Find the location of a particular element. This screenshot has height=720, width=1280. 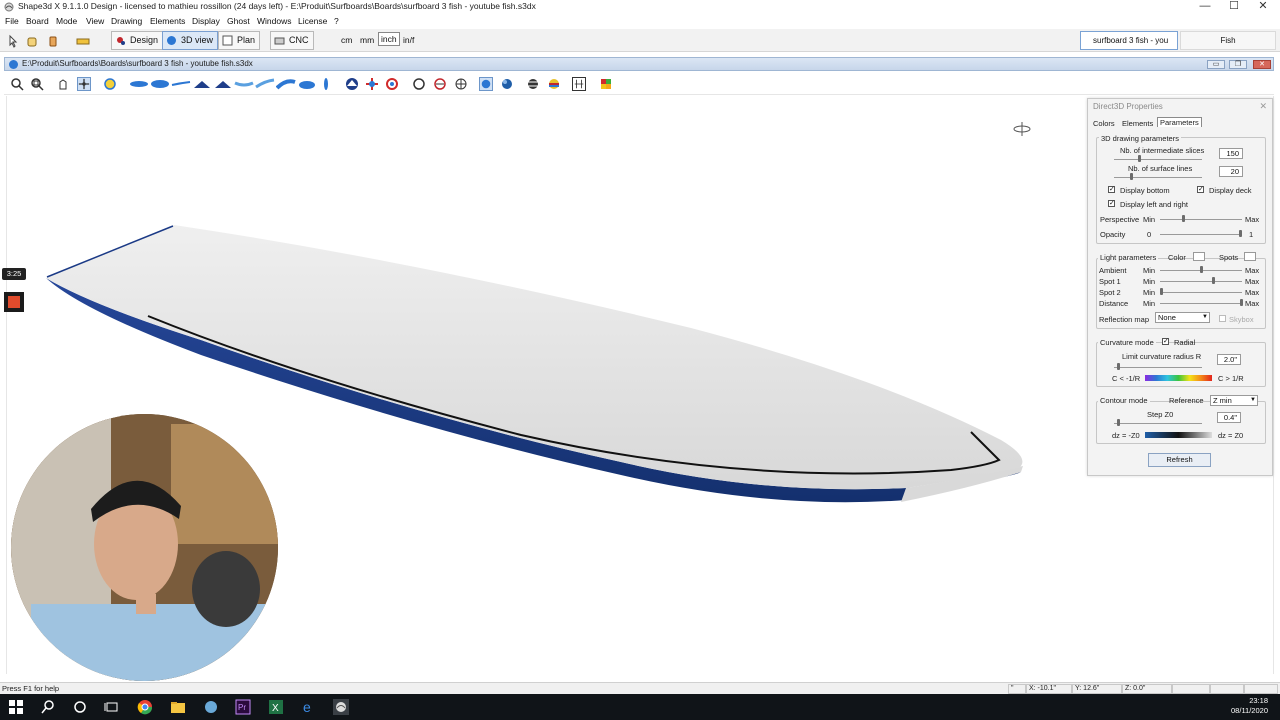

edge-icon: e is located at coordinates (309, 707).